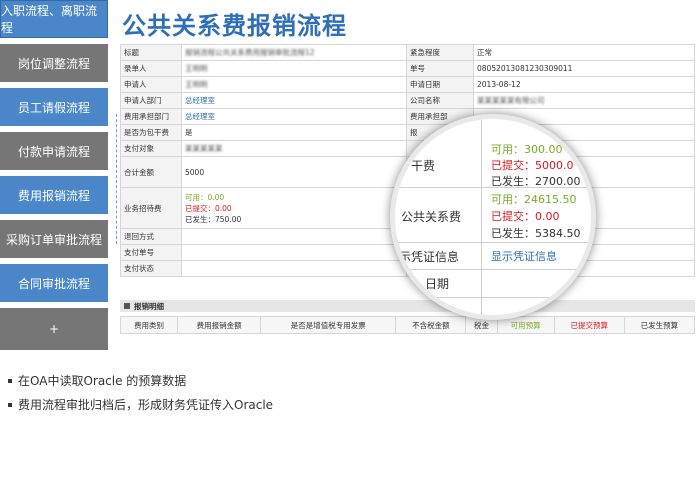  What do you see at coordinates (328, 325) in the screenshot?
I see `column-header: 是否是增值税专用发票` at bounding box center [328, 325].